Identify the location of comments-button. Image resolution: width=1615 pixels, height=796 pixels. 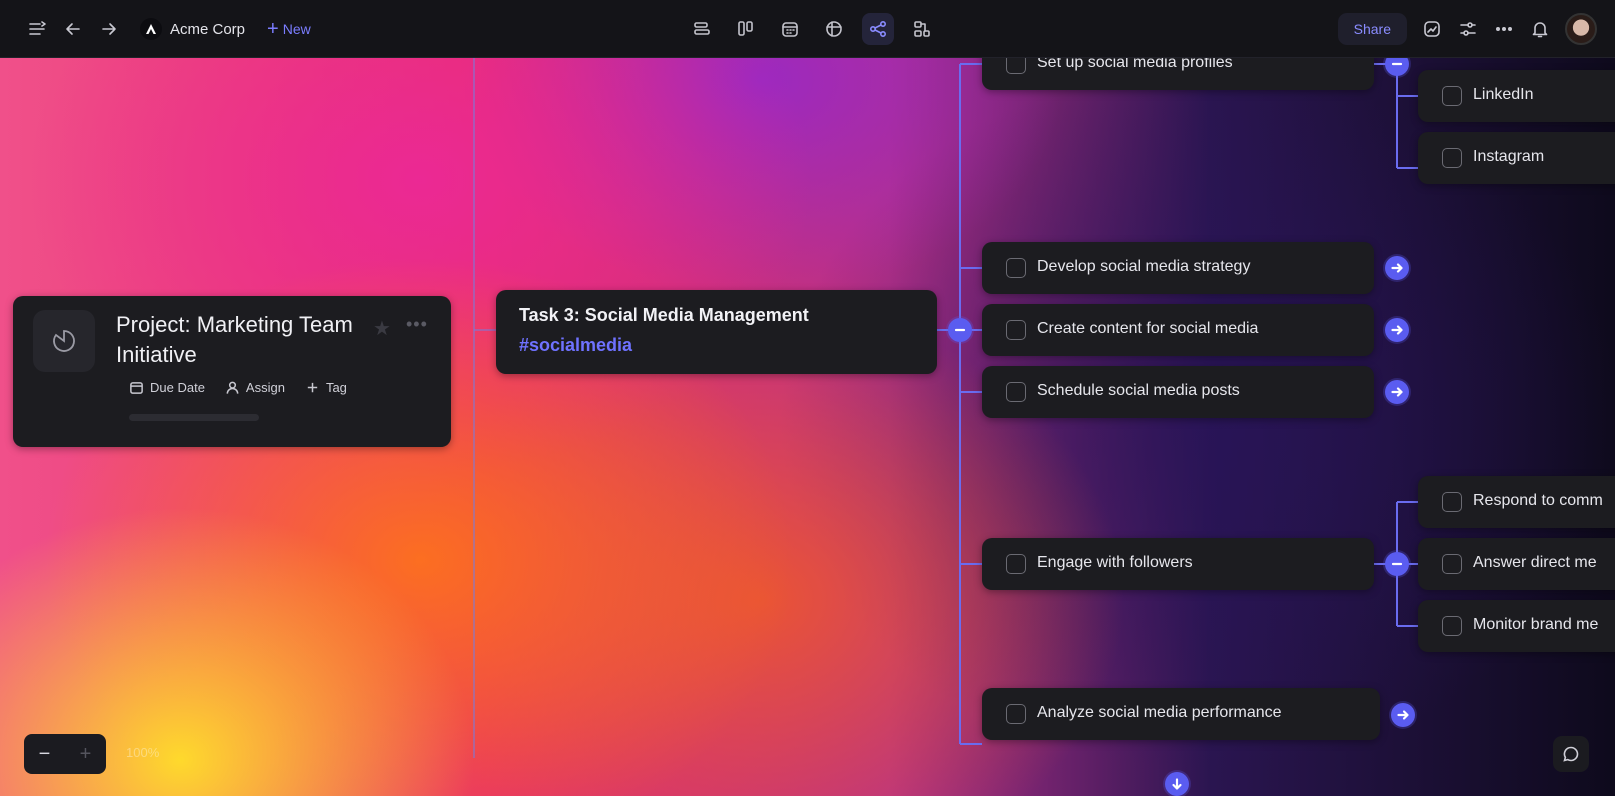
(1571, 754).